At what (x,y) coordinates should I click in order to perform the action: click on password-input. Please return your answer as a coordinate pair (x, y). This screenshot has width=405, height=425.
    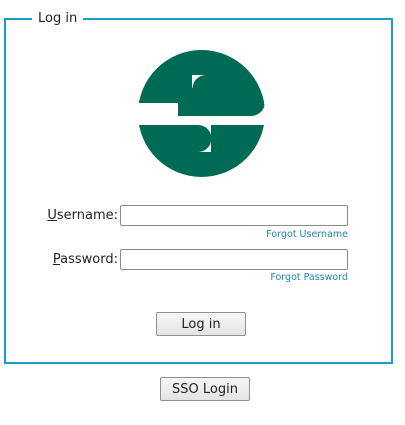
    Looking at the image, I should click on (234, 259).